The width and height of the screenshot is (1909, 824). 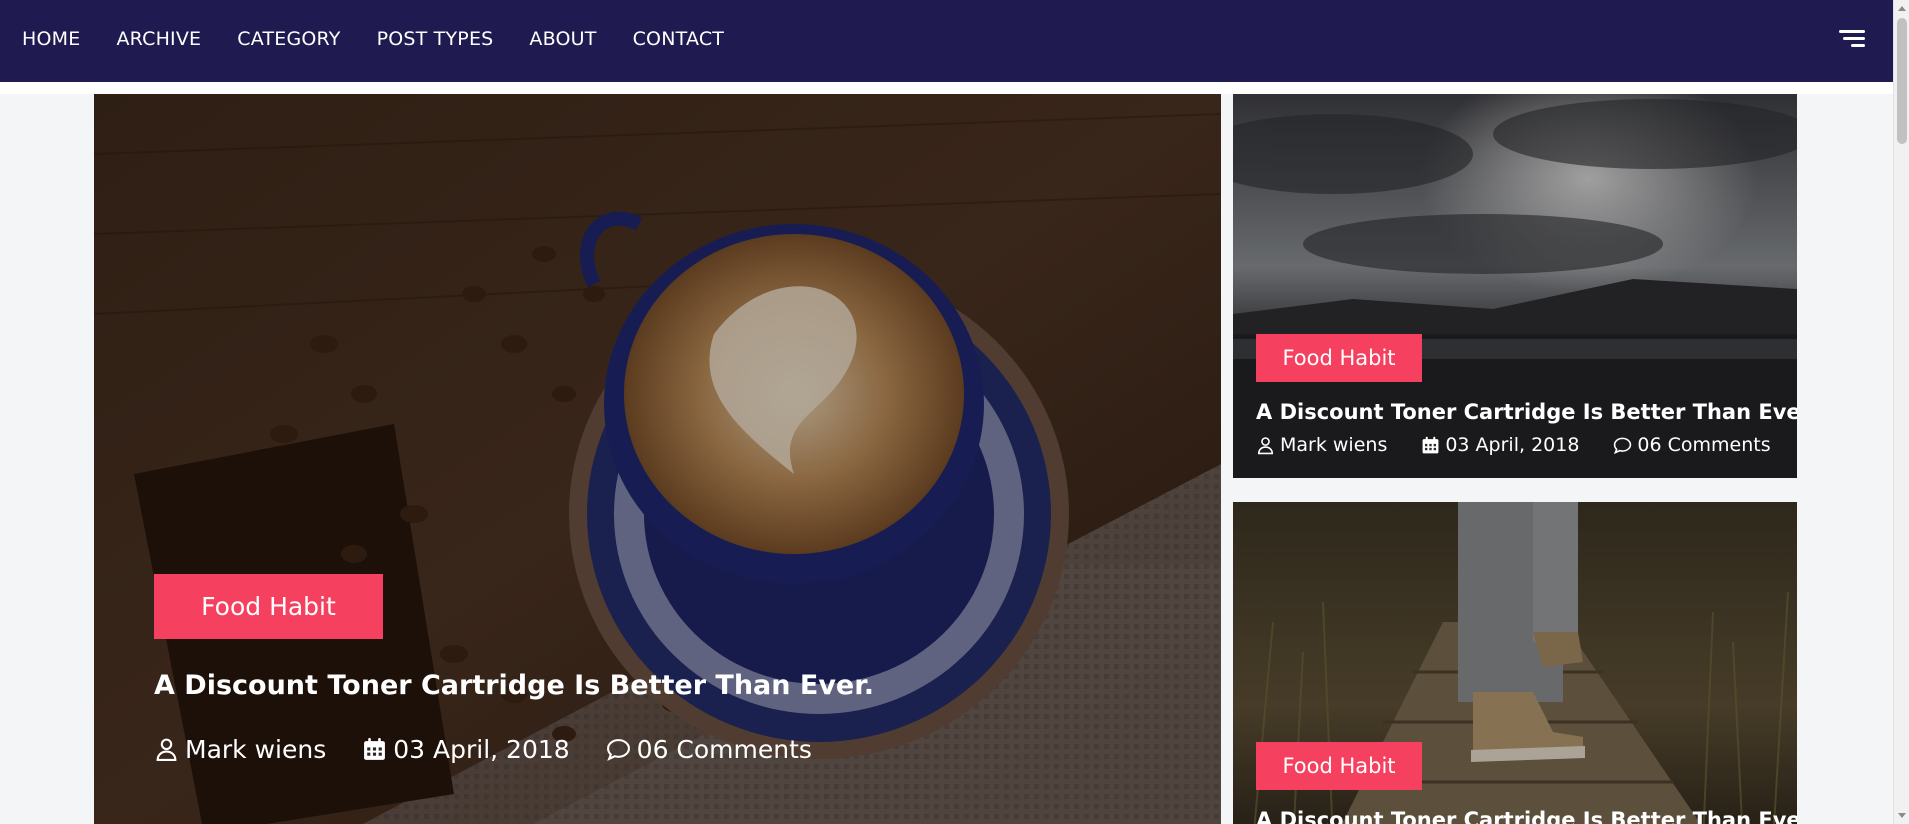 I want to click on nav-item-contact: CONTACT, so click(x=679, y=39).